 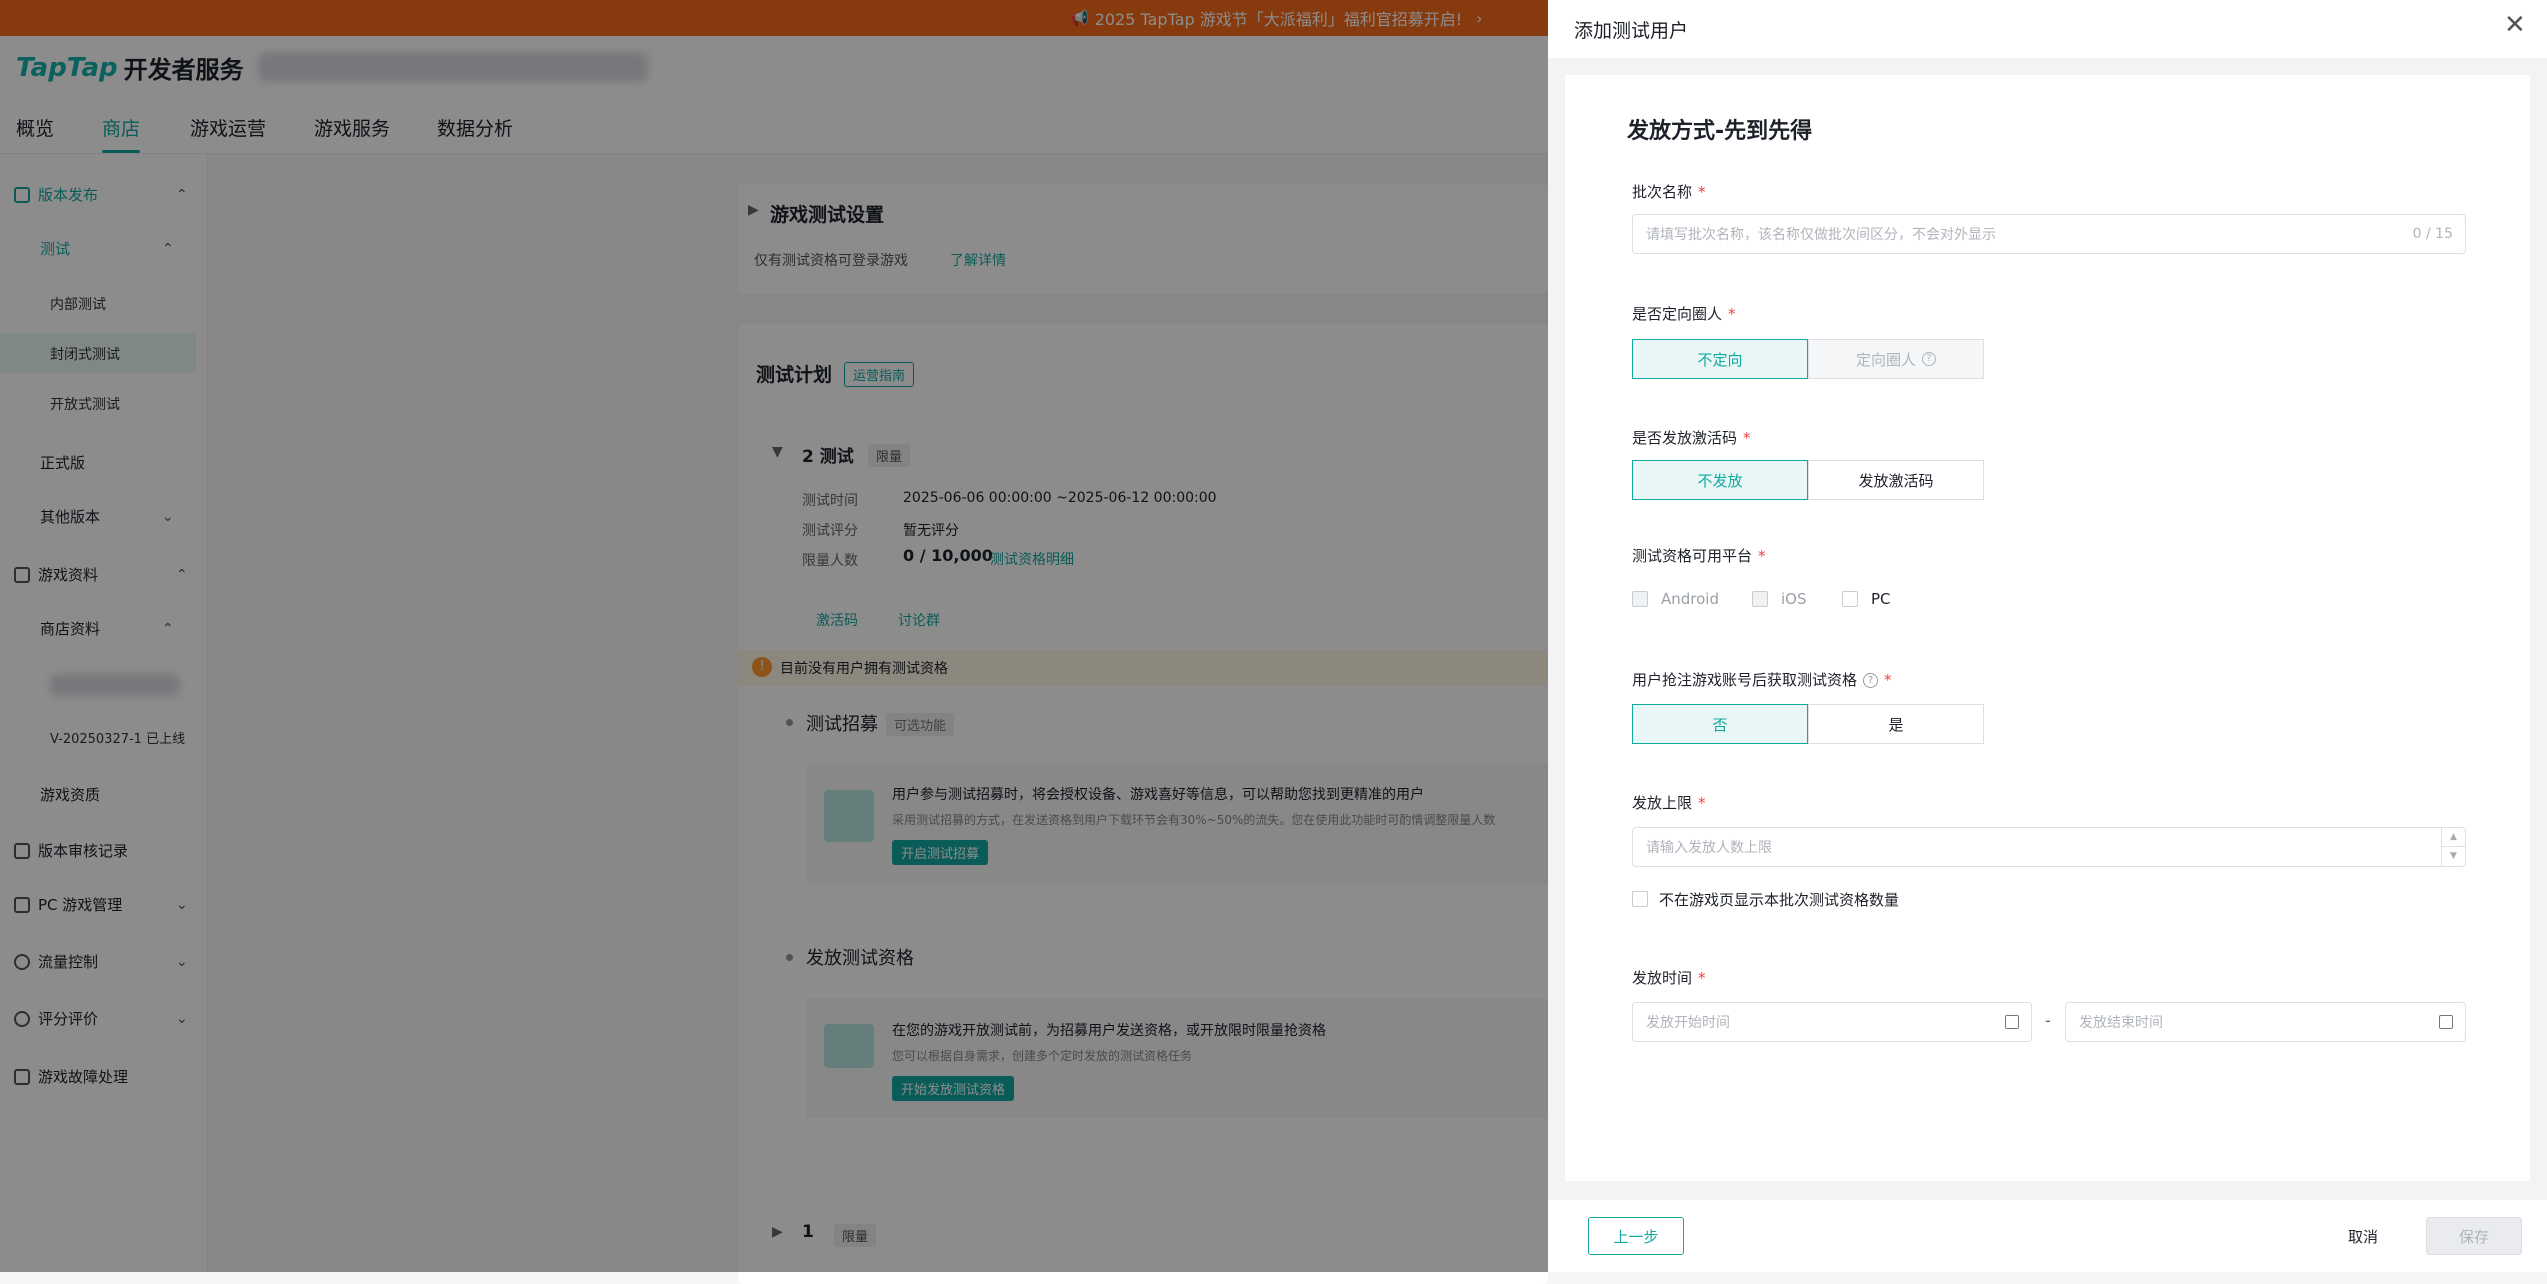 I want to click on close-icon: ✕, so click(x=2515, y=25).